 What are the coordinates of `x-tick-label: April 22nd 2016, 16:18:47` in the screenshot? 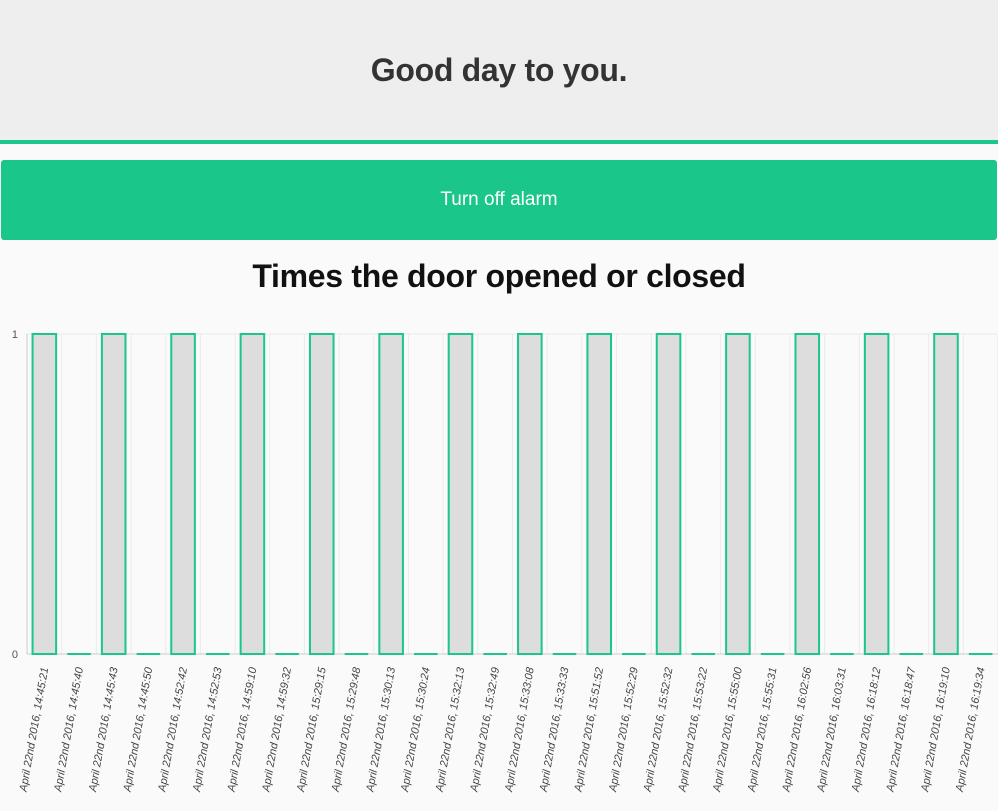 It's located at (901, 730).